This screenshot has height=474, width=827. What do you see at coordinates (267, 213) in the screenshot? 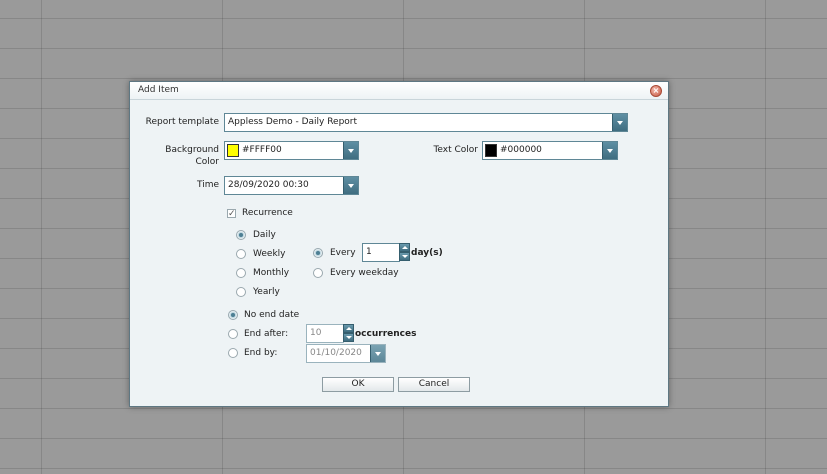
I see `recurrence-label: Recurrence` at bounding box center [267, 213].